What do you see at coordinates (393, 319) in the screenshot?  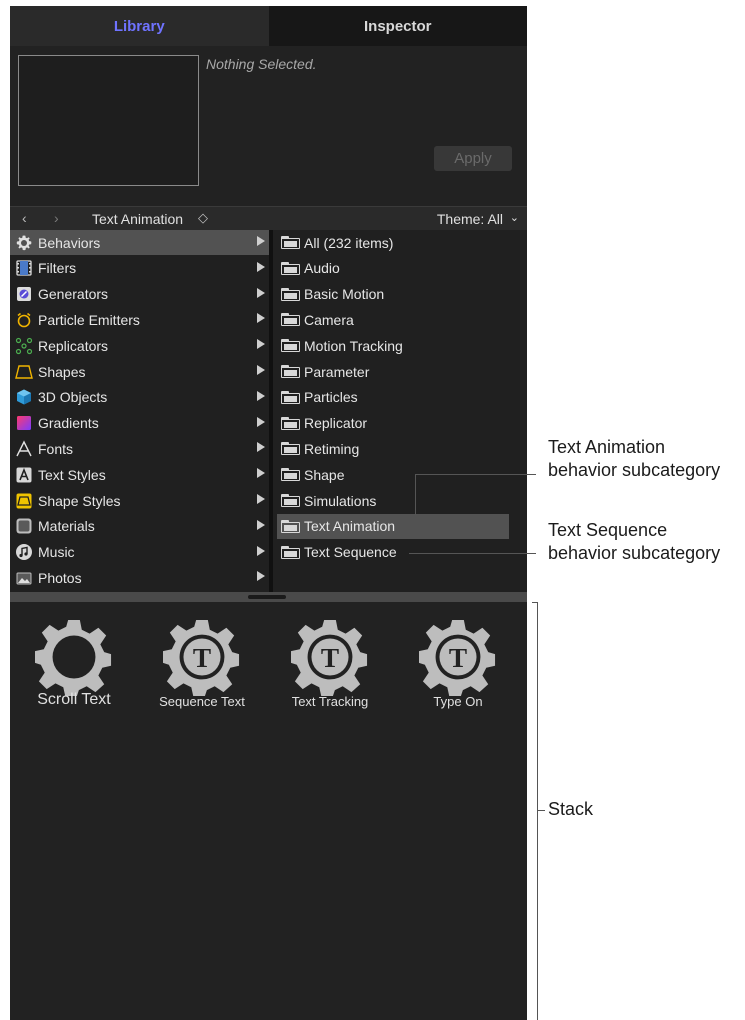 I see `subcategory-item-camera: Camera` at bounding box center [393, 319].